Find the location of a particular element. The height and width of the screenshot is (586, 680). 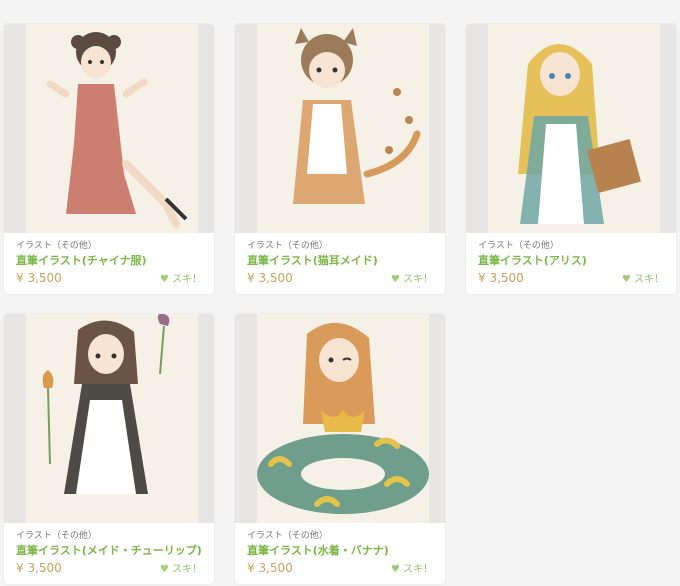

illustration-maid-tulip is located at coordinates (106, 404).